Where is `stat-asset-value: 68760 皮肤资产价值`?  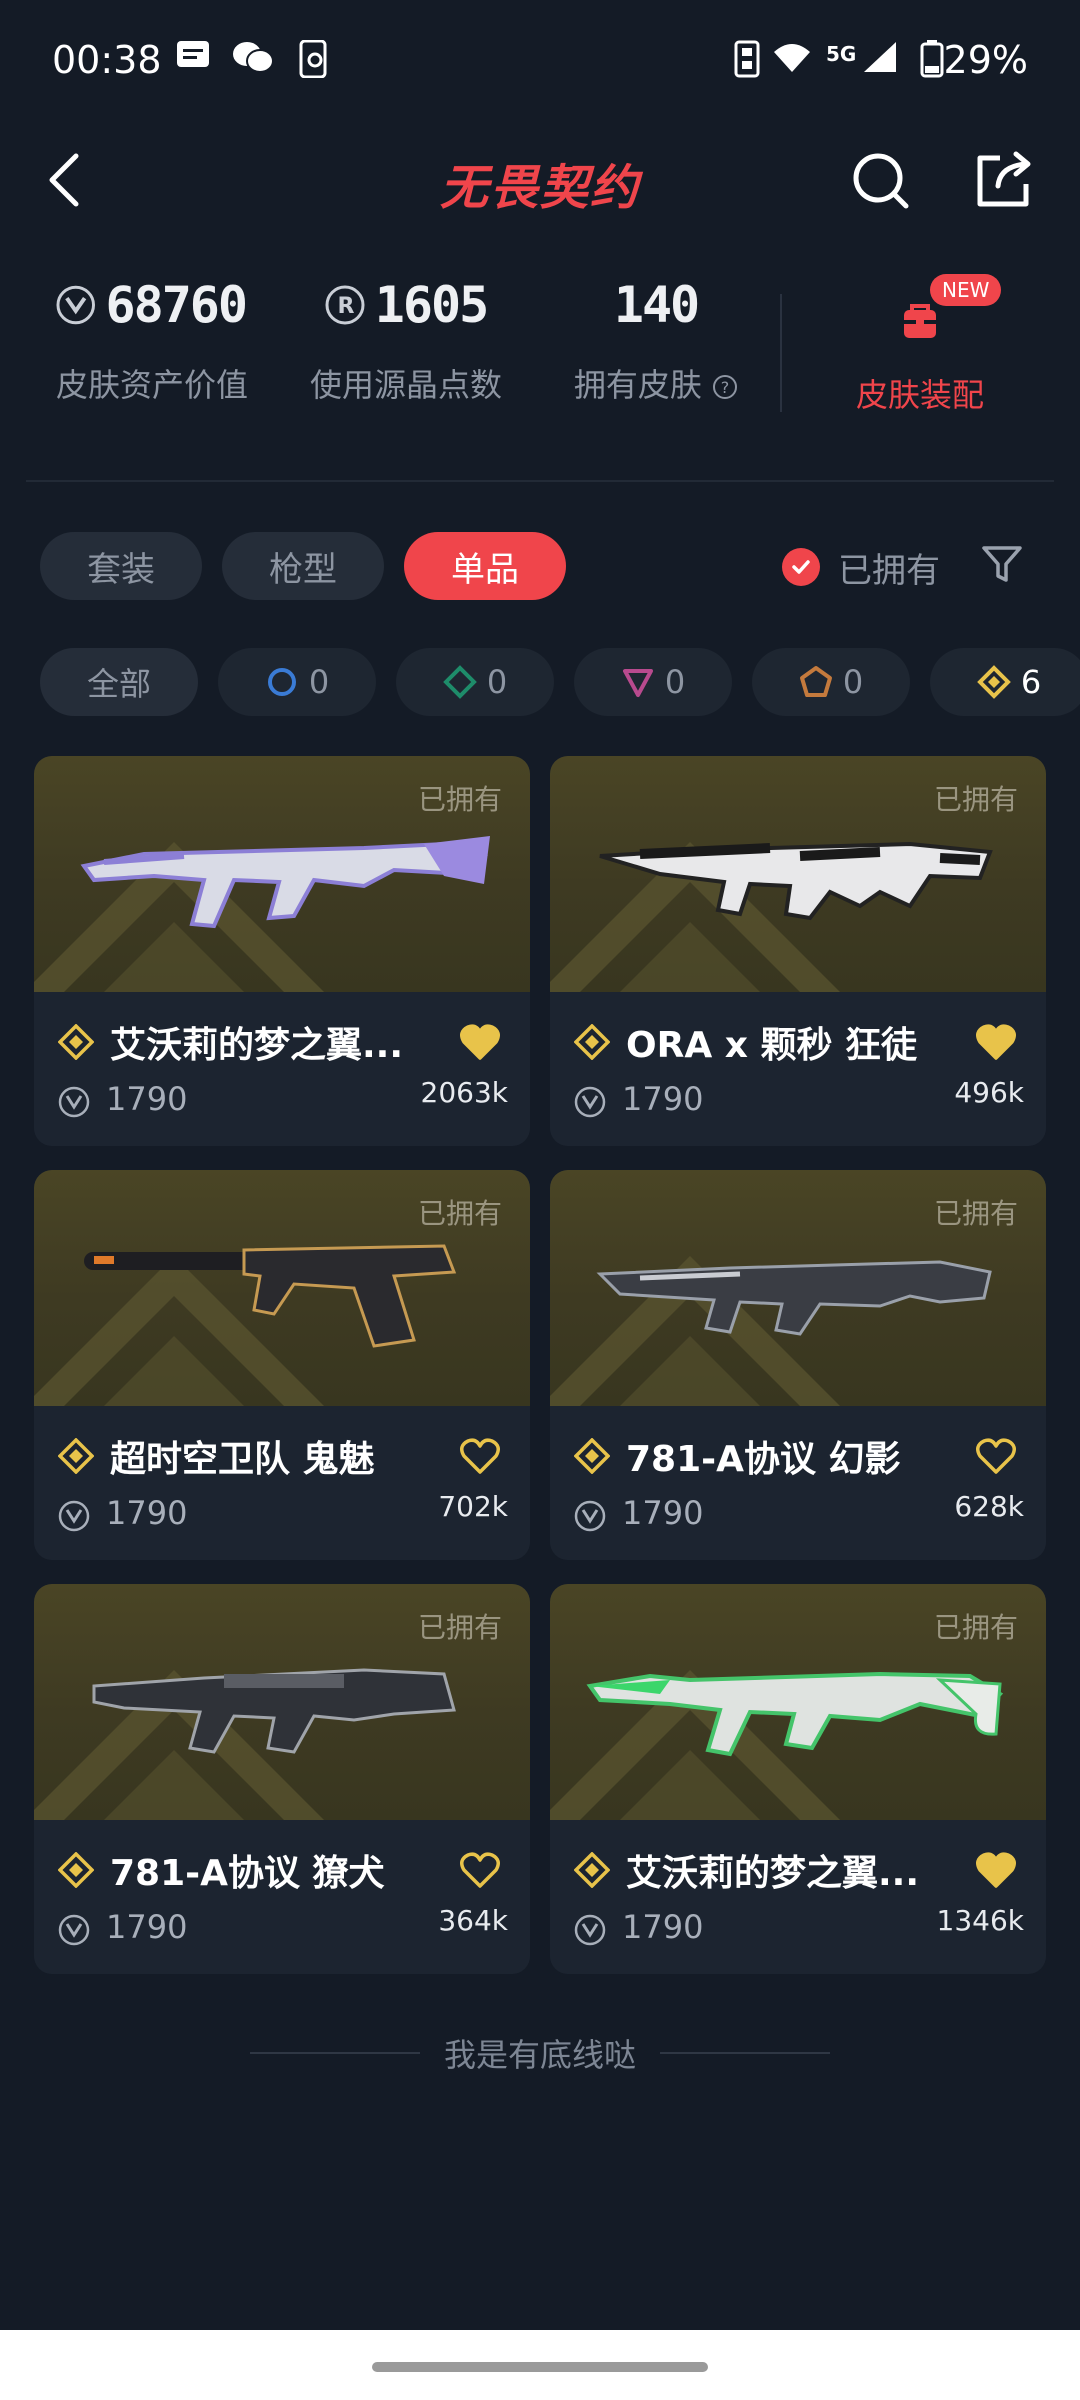
stat-asset-value: 68760 皮肤资产价值 is located at coordinates (152, 338).